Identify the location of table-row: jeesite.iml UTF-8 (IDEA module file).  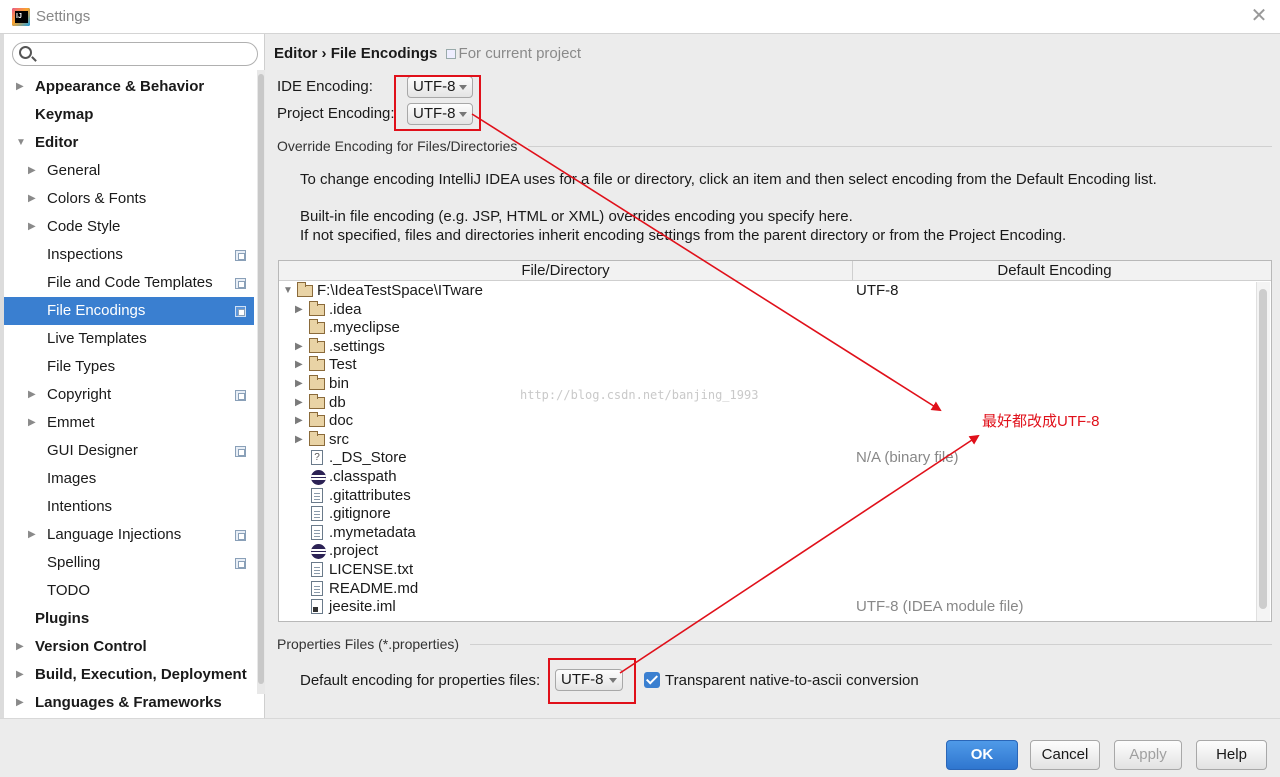
(766, 607).